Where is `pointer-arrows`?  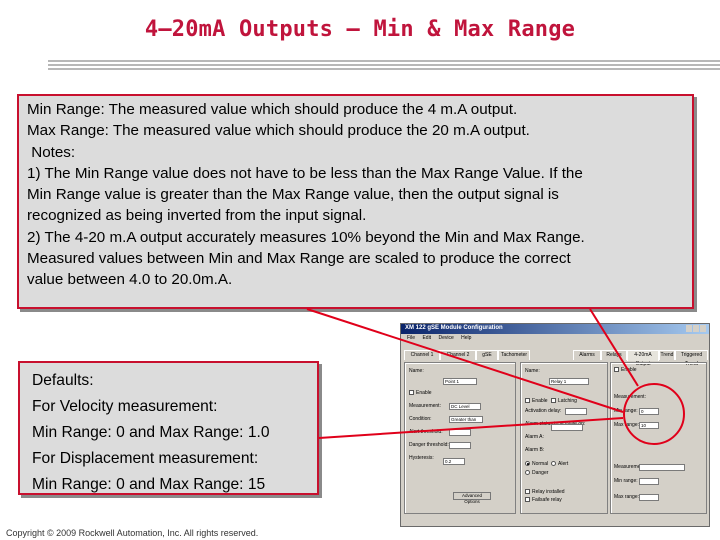 pointer-arrows is located at coordinates (472, 373).